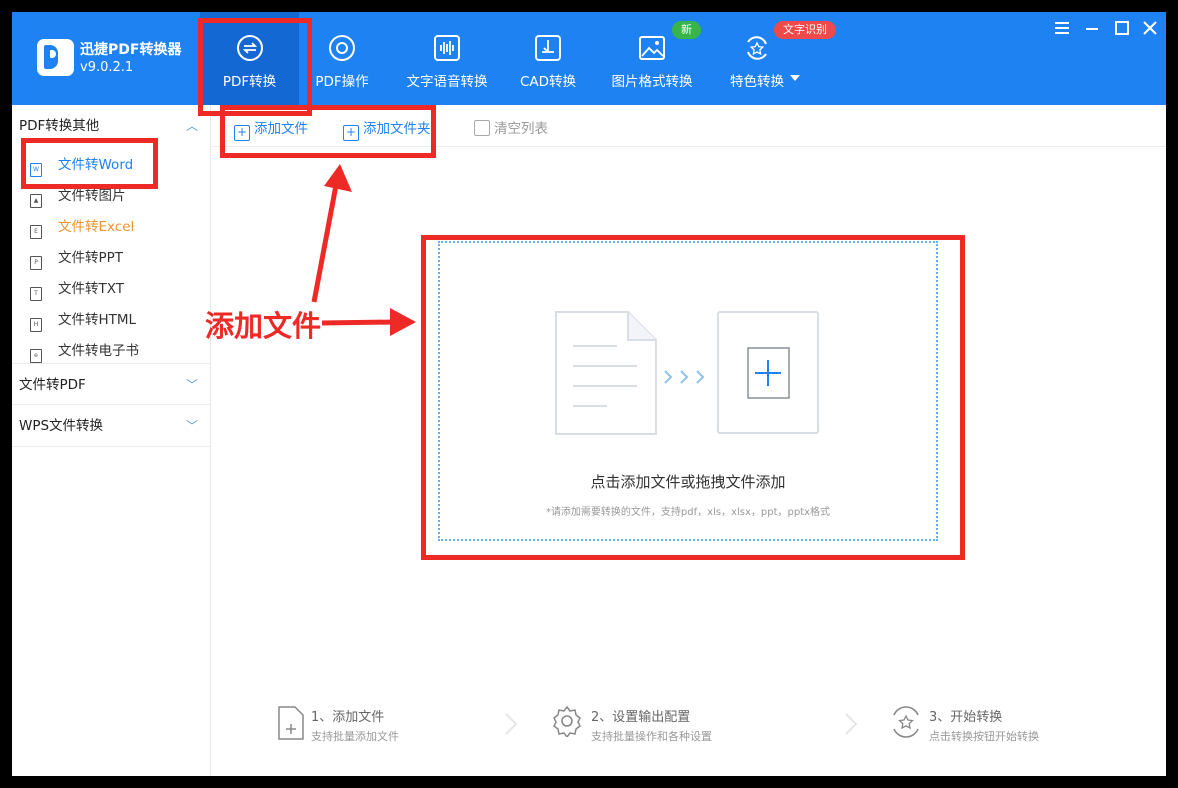 The width and height of the screenshot is (1178, 788). Describe the element at coordinates (249, 82) in the screenshot. I see `nav-tab-label: PDF转换` at that location.